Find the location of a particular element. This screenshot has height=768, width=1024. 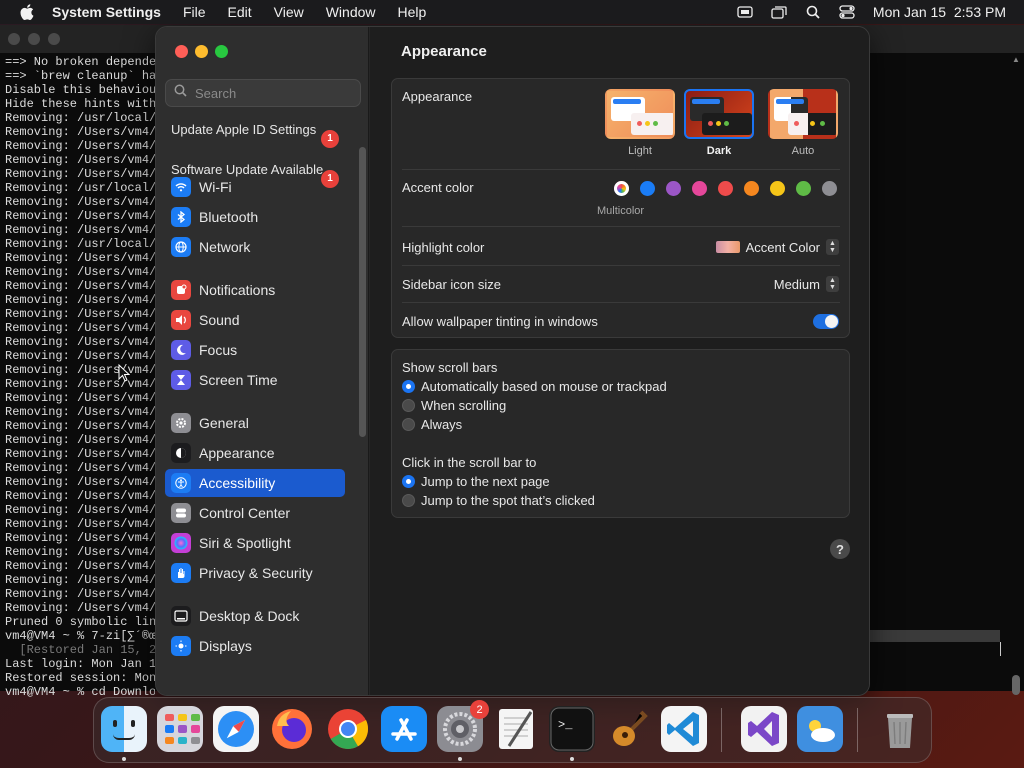

dock-running-indicator is located at coordinates (460, 759).